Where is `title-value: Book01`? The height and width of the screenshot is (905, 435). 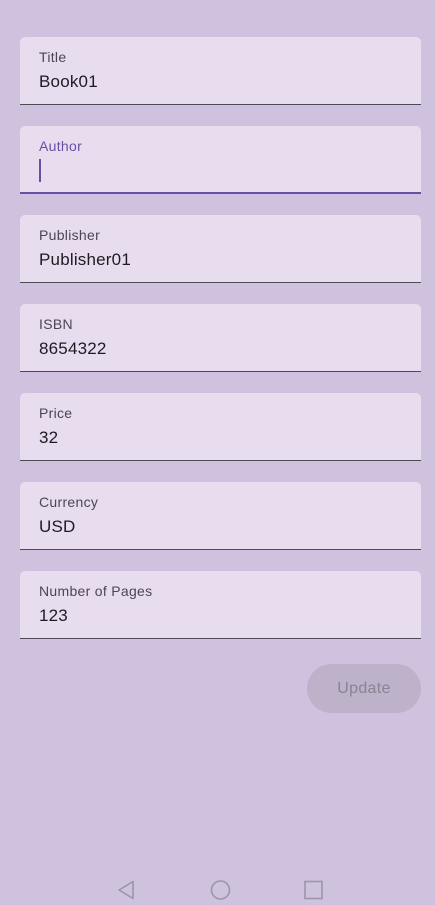 title-value: Book01 is located at coordinates (68, 81).